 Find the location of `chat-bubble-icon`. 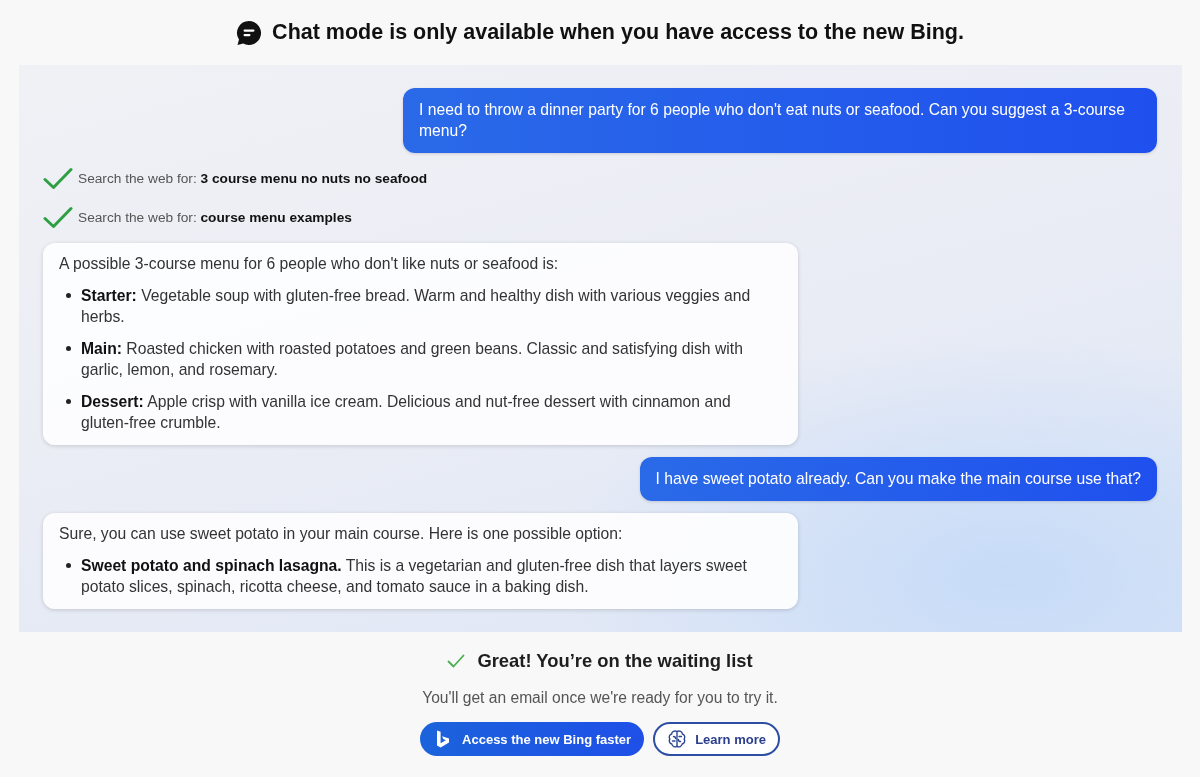

chat-bubble-icon is located at coordinates (249, 32).